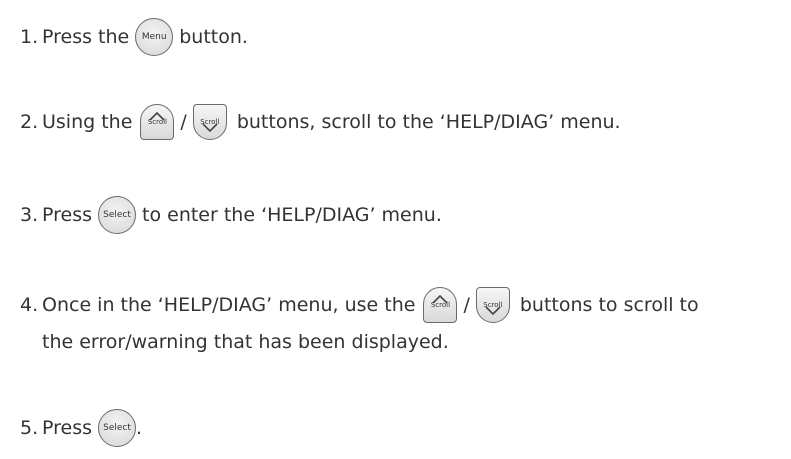 The height and width of the screenshot is (459, 791). Describe the element at coordinates (29, 305) in the screenshot. I see `step-number: 4.` at that location.